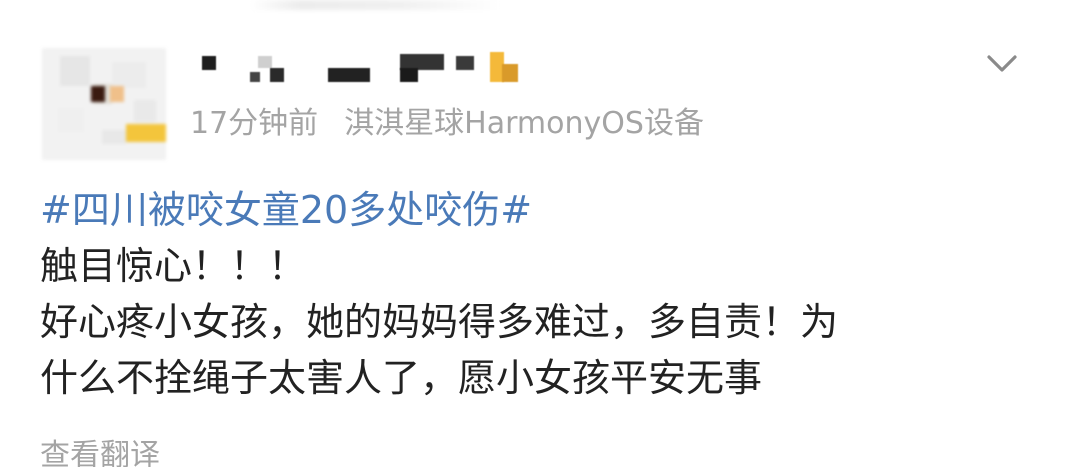 This screenshot has height=467, width=1068. I want to click on post-meta: 17分钟前 淇淇星球HarmonyOS设备, so click(447, 124).